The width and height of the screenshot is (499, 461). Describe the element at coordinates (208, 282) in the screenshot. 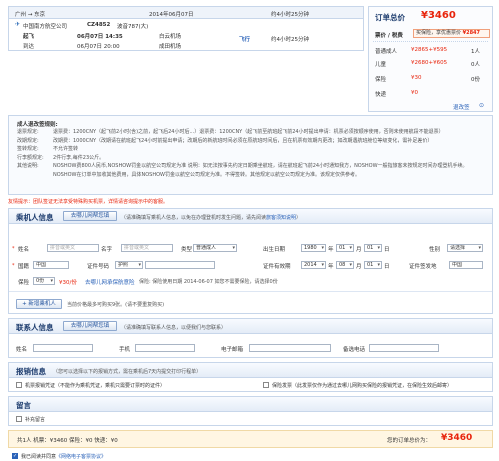

I see `insurance-after: 保险: 保险使用日期 2014-06-07 如您不需要保险，请选择0份` at that location.